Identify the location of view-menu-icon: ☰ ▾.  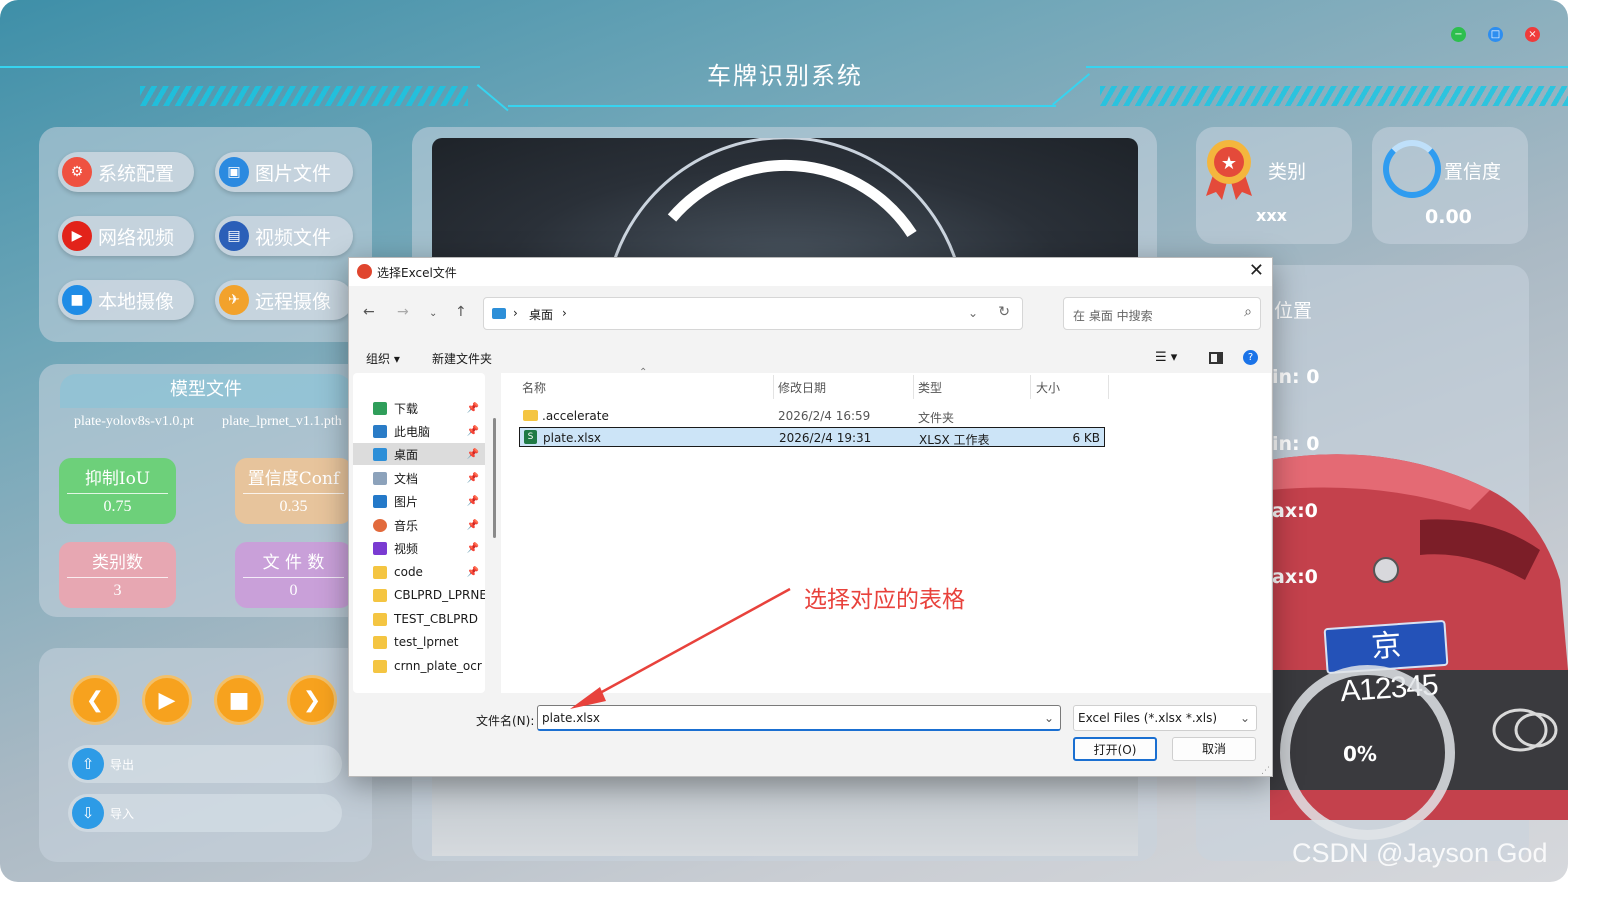
(1166, 357).